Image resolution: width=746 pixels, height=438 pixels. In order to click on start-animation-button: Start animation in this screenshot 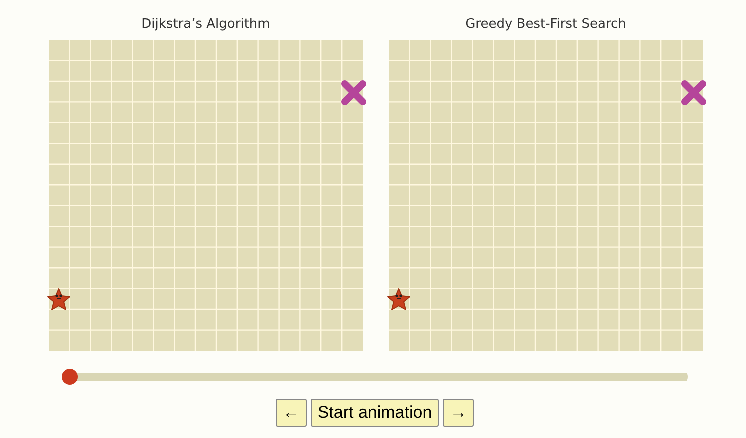, I will do `click(375, 413)`.